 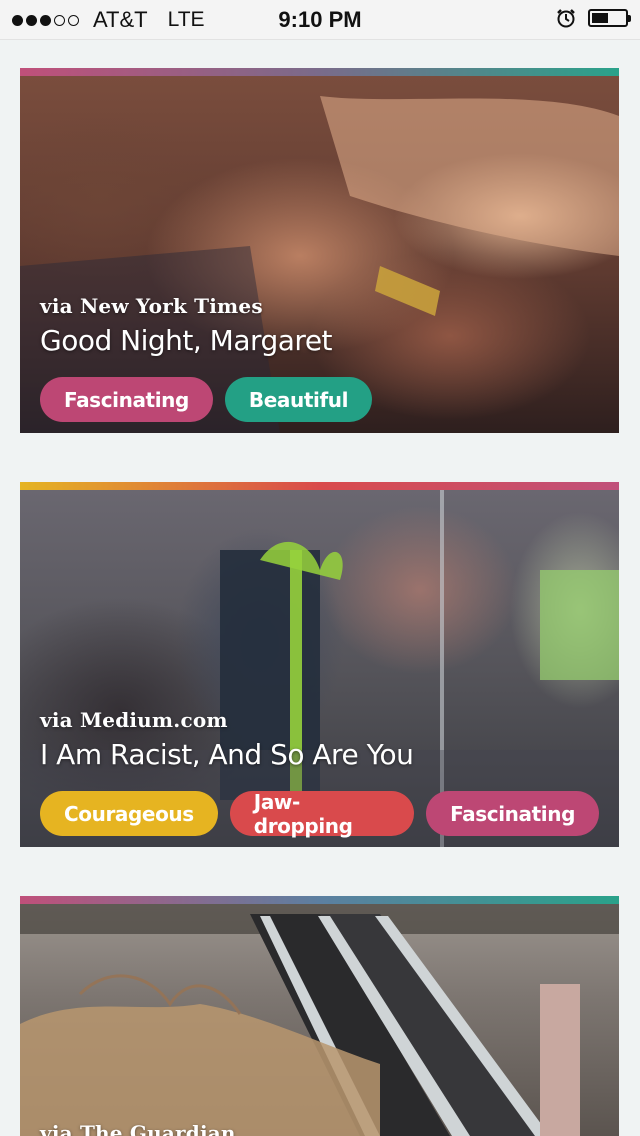 I want to click on tag-jaw-dropping: Jaw-dropping, so click(x=322, y=814).